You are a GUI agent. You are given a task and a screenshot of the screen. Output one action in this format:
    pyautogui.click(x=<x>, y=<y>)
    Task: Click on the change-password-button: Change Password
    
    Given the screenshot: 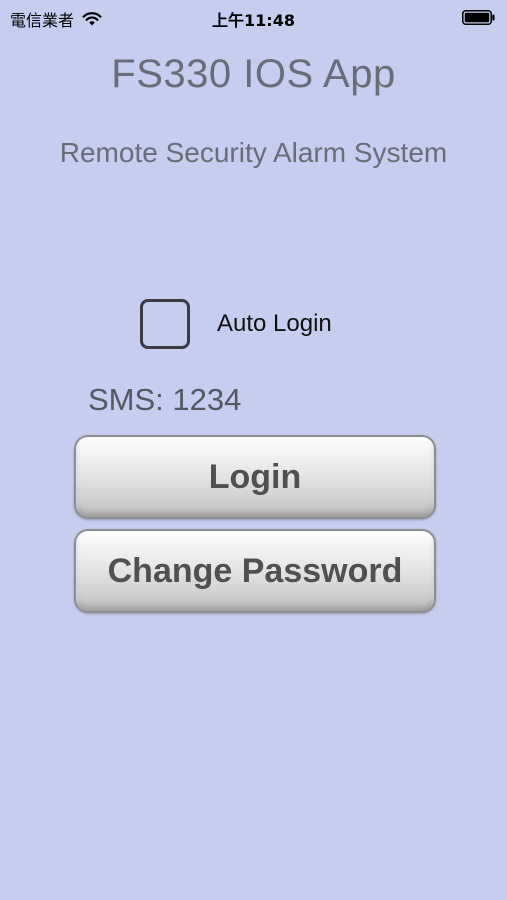 What is the action you would take?
    pyautogui.click(x=255, y=571)
    